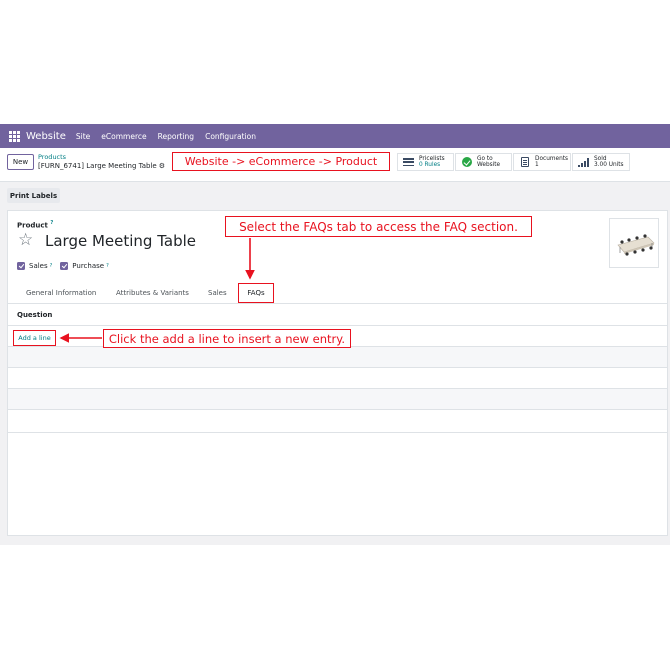 This screenshot has width=670, height=670. I want to click on menu-ecommerce: eCommerce, so click(123, 136).